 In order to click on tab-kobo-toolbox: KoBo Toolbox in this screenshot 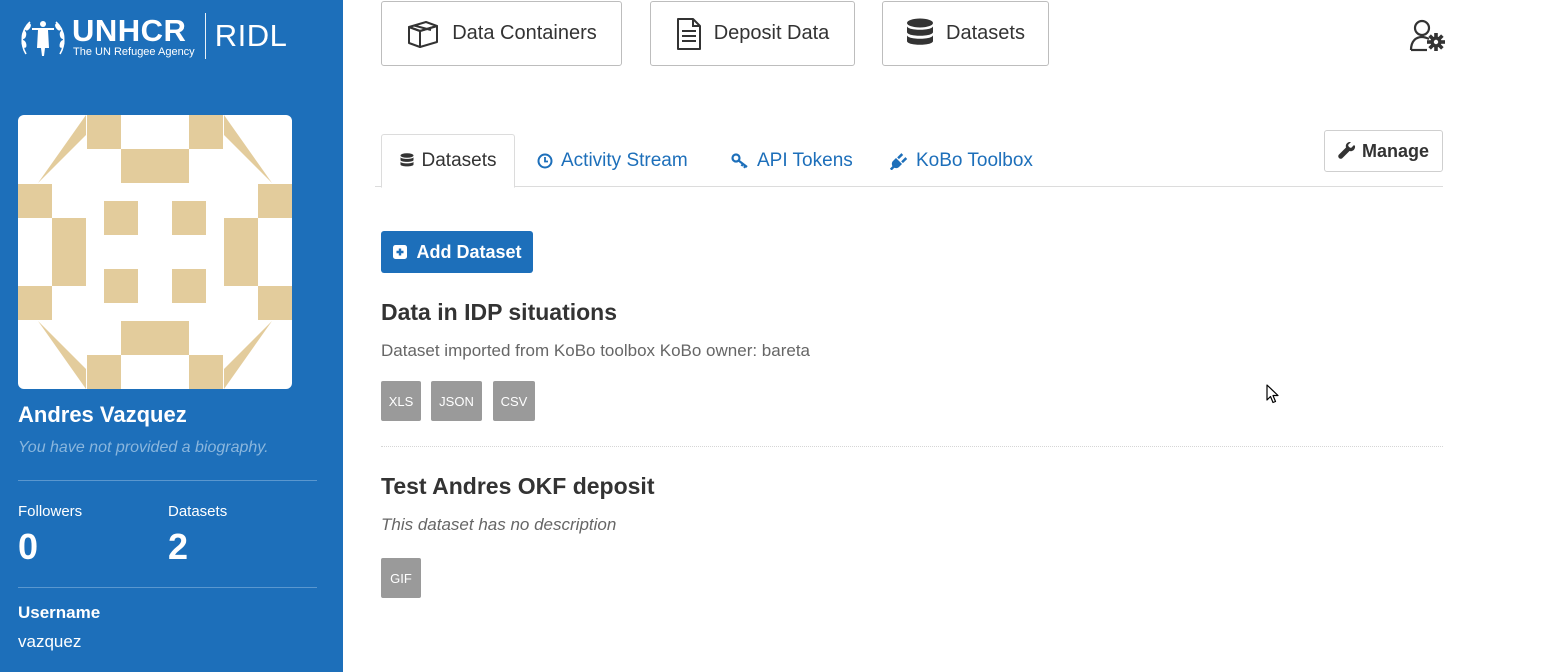, I will do `click(961, 160)`.